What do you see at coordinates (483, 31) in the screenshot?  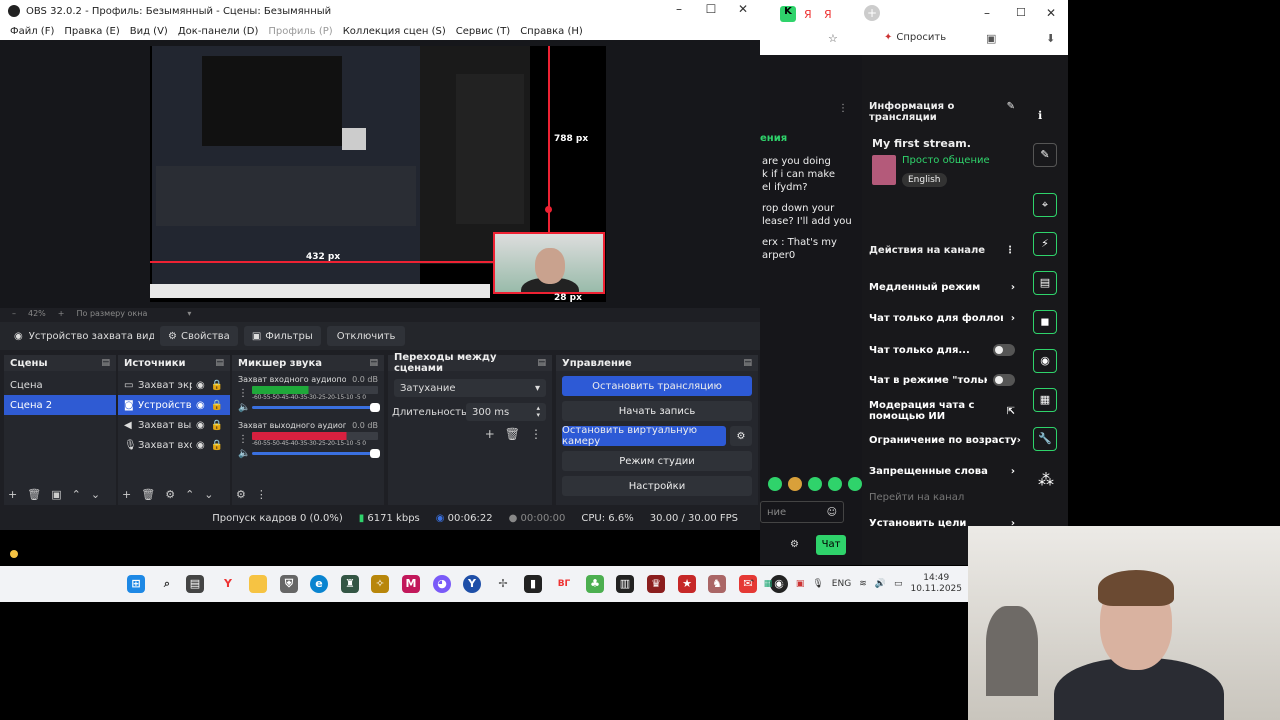 I see `menu-tools: Сервис (T)` at bounding box center [483, 31].